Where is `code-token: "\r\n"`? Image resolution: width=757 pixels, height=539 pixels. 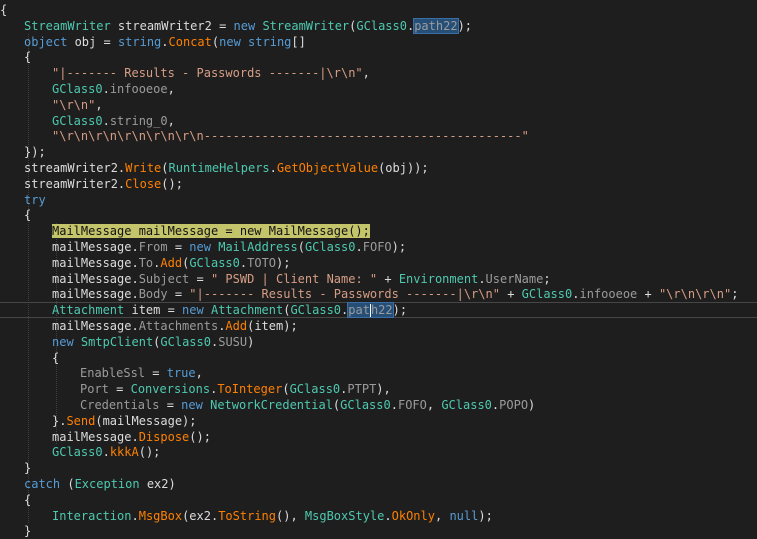 code-token: "\r\n" is located at coordinates (74, 104).